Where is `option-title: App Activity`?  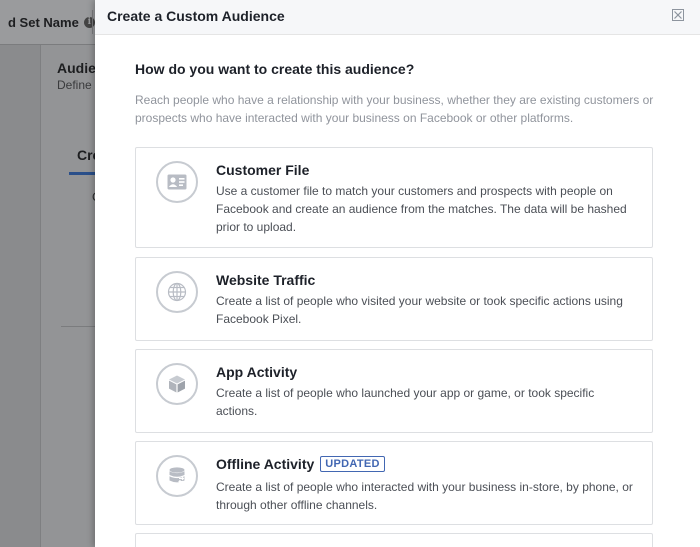 option-title: App Activity is located at coordinates (256, 372).